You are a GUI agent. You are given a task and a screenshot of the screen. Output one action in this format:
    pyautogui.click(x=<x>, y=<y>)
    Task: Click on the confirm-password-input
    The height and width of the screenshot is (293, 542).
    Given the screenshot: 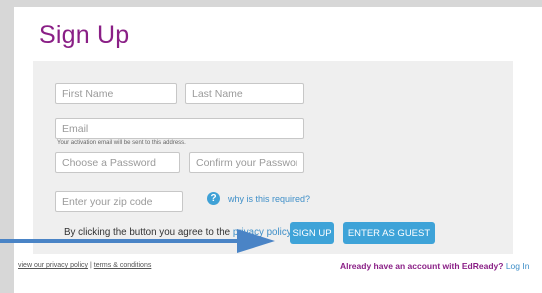 What is the action you would take?
    pyautogui.click(x=246, y=162)
    